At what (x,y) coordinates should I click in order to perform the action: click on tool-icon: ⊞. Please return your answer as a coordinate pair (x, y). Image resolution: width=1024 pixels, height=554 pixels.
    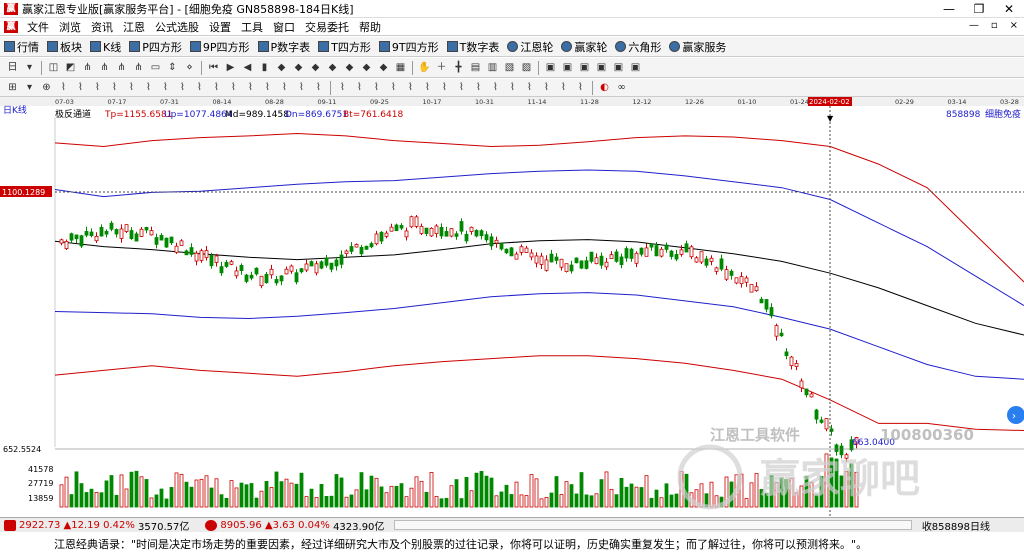
    Looking at the image, I should click on (12, 87).